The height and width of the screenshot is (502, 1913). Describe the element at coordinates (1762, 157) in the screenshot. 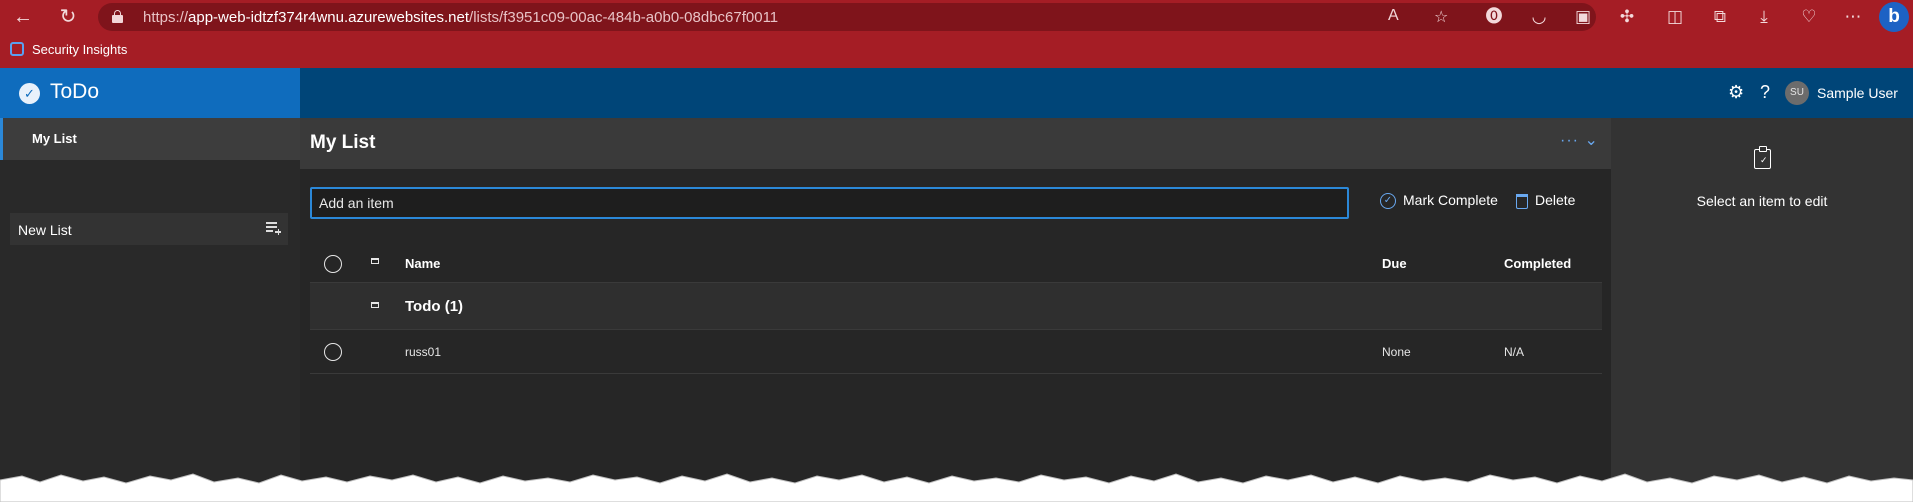

I see `clipboard-icon` at that location.